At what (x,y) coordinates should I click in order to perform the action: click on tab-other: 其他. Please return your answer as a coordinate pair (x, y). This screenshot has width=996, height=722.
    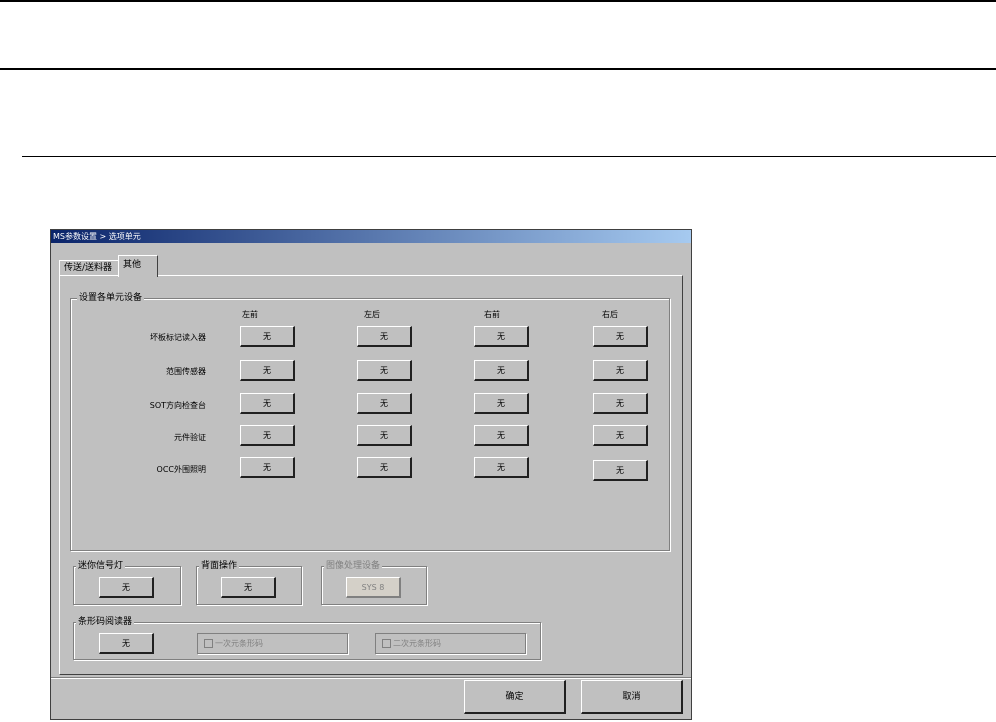
    Looking at the image, I should click on (138, 266).